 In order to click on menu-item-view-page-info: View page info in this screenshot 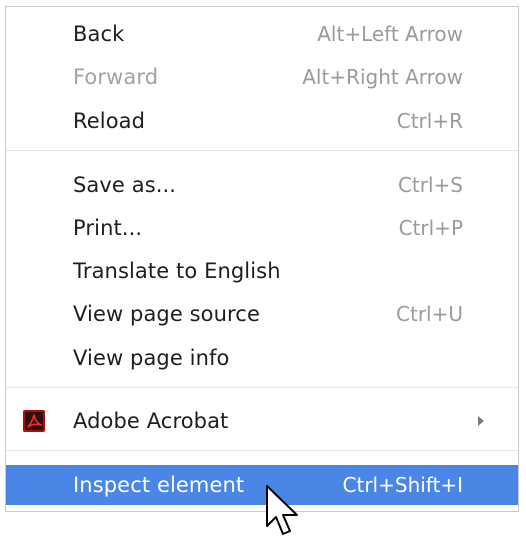, I will do `click(262, 358)`.